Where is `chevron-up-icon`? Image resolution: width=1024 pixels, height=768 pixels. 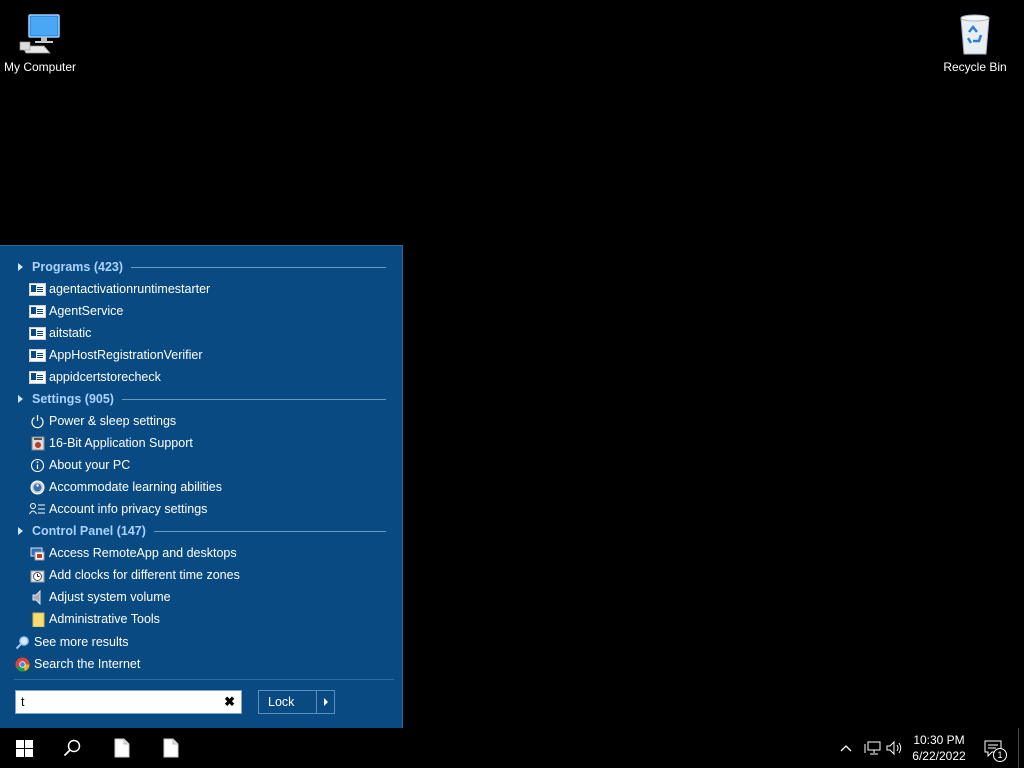
chevron-up-icon is located at coordinates (846, 748).